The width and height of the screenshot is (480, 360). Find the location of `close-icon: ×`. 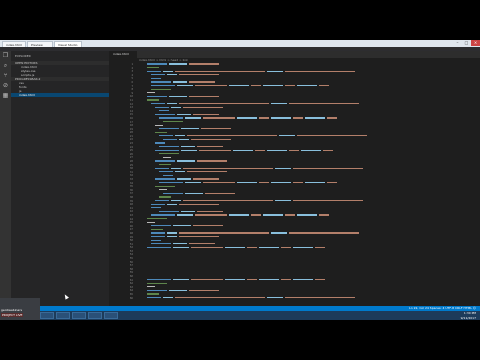

close-icon: × is located at coordinates (475, 43).